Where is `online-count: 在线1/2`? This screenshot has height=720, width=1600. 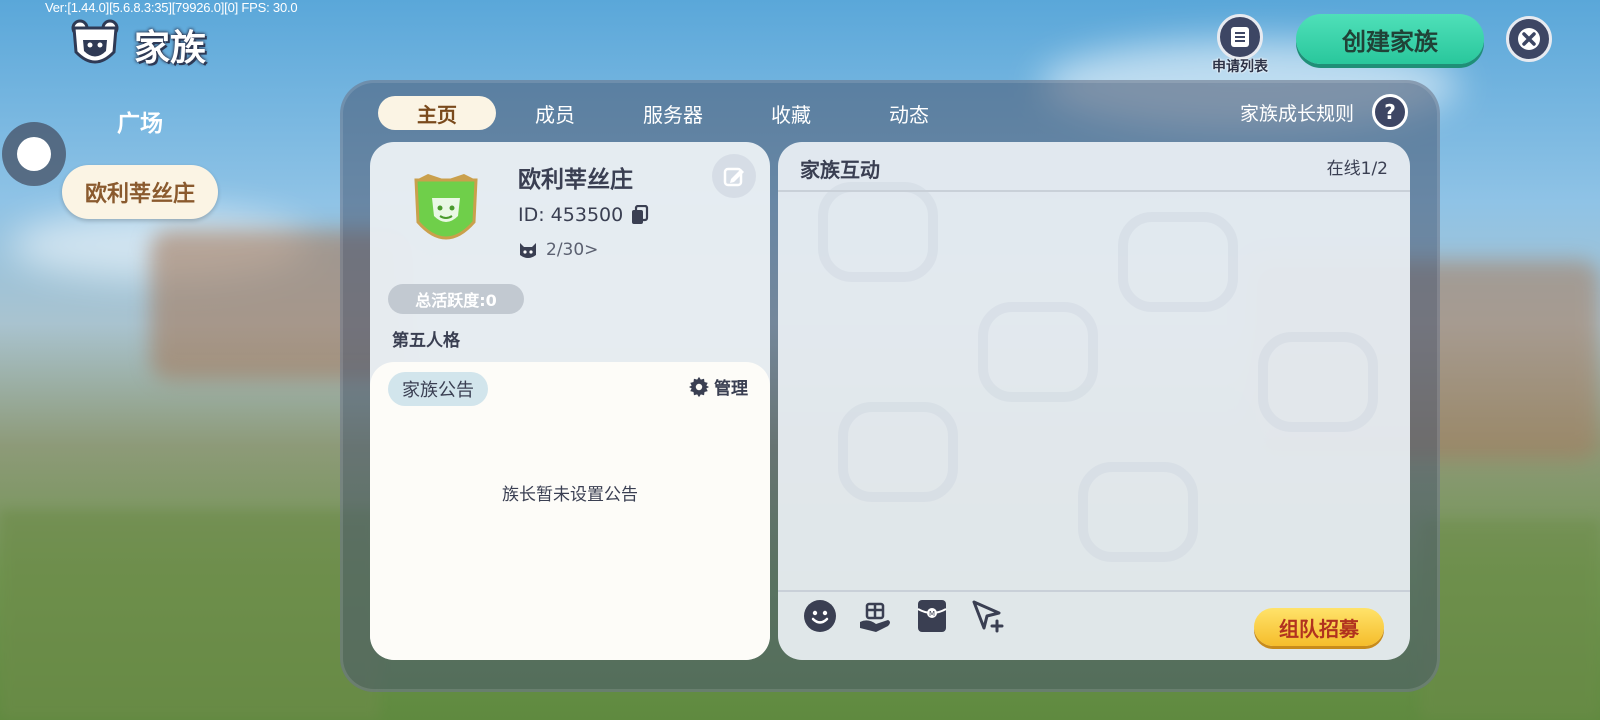 online-count: 在线1/2 is located at coordinates (1357, 169).